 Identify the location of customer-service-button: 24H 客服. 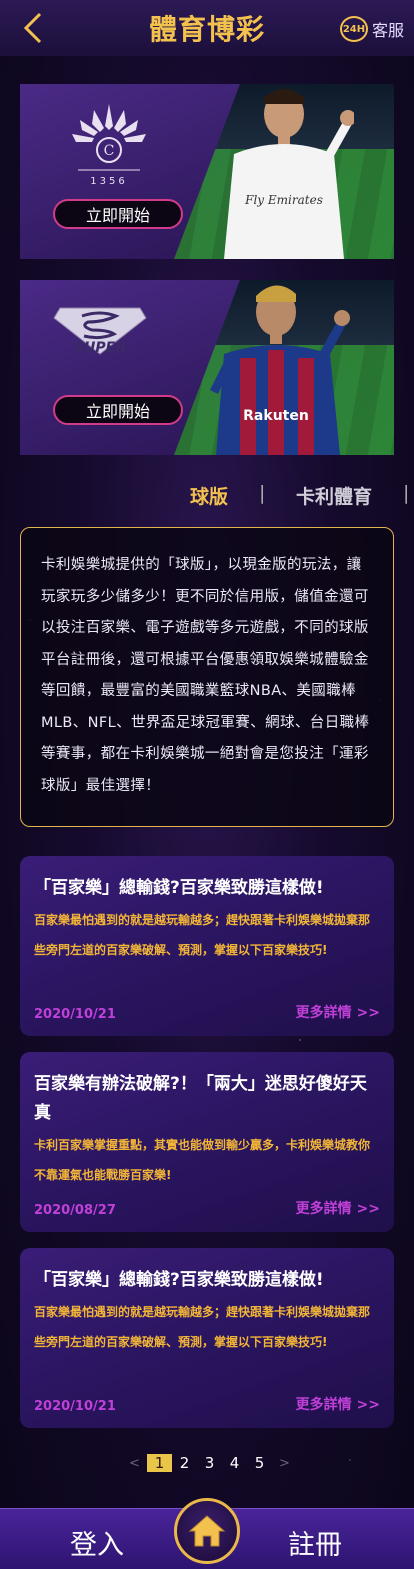
(371, 29).